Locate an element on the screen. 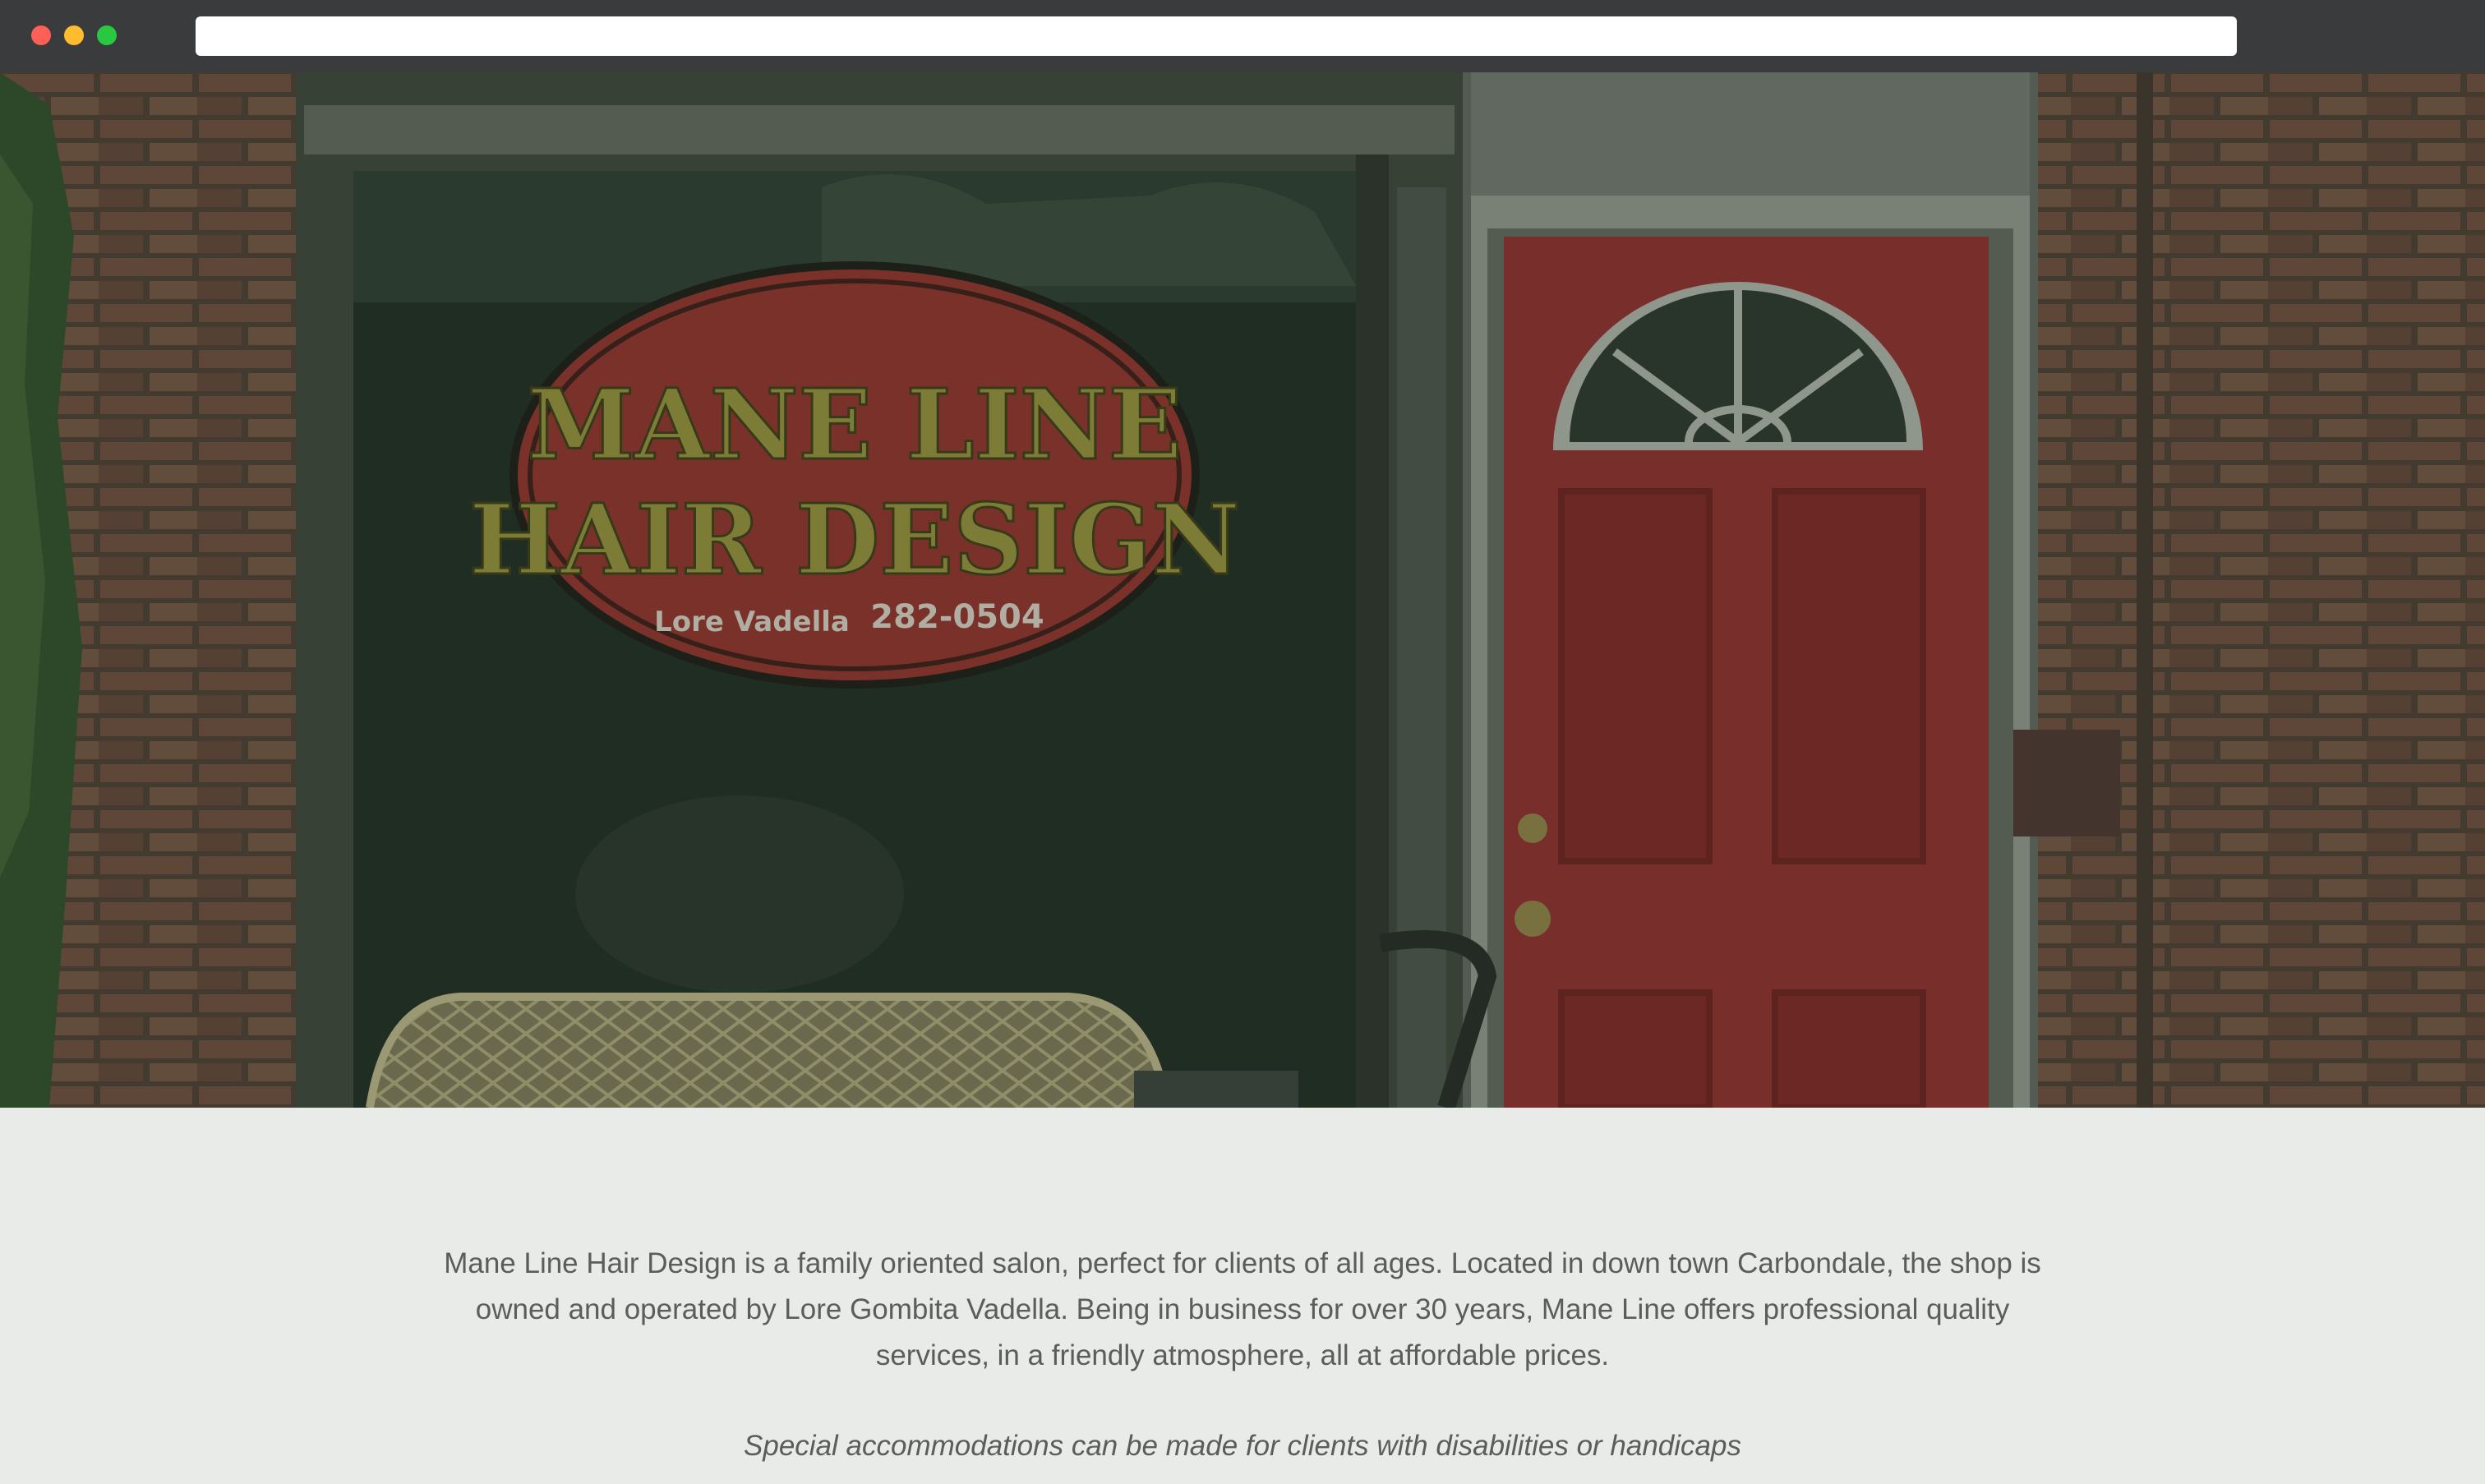  minimize-window-button is located at coordinates (74, 35).